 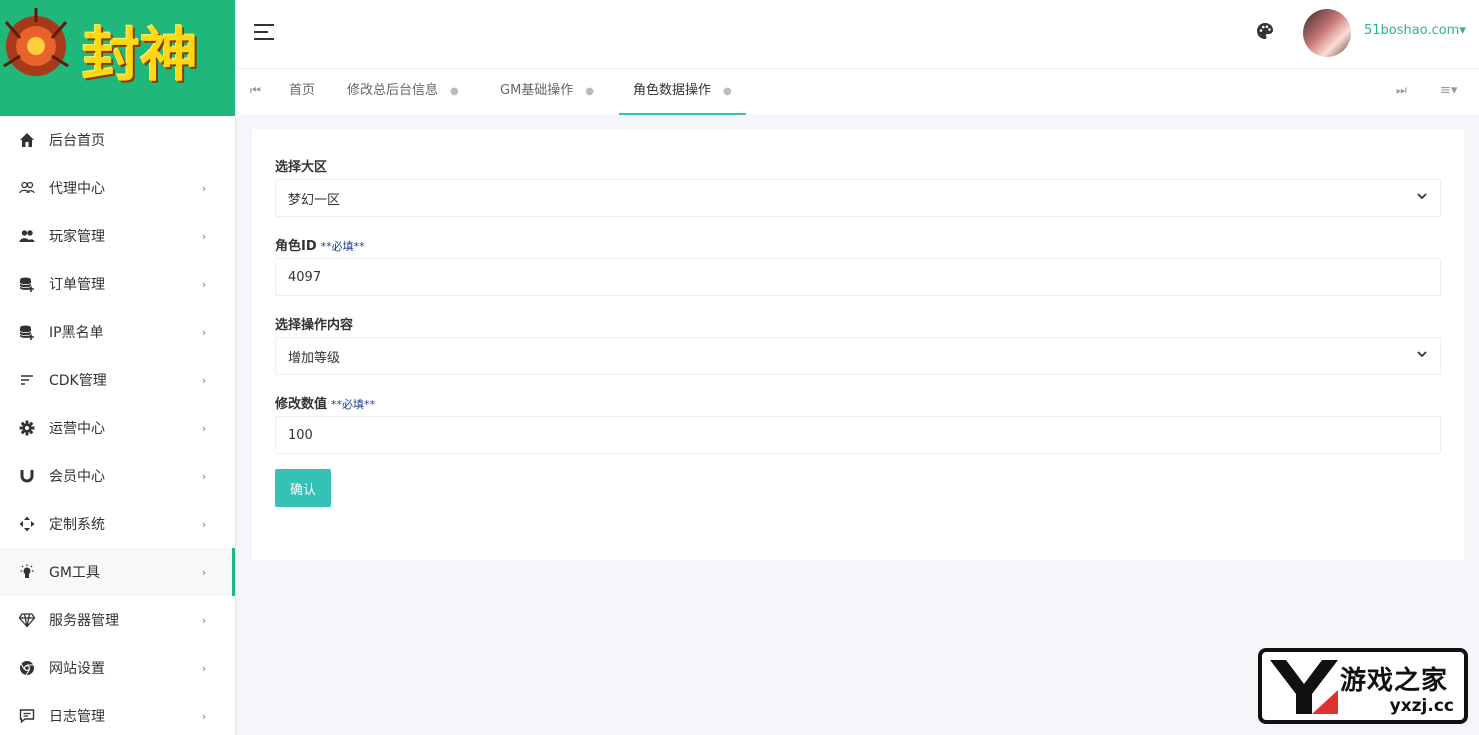 I want to click on sidebar-item-operations-center: 运营中心 ›, so click(x=117, y=428).